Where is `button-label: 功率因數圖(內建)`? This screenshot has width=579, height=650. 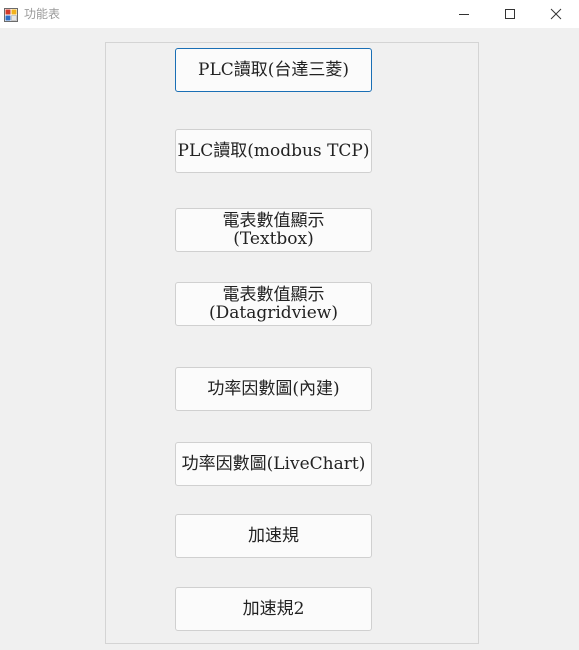 button-label: 功率因數圖(內建) is located at coordinates (273, 389).